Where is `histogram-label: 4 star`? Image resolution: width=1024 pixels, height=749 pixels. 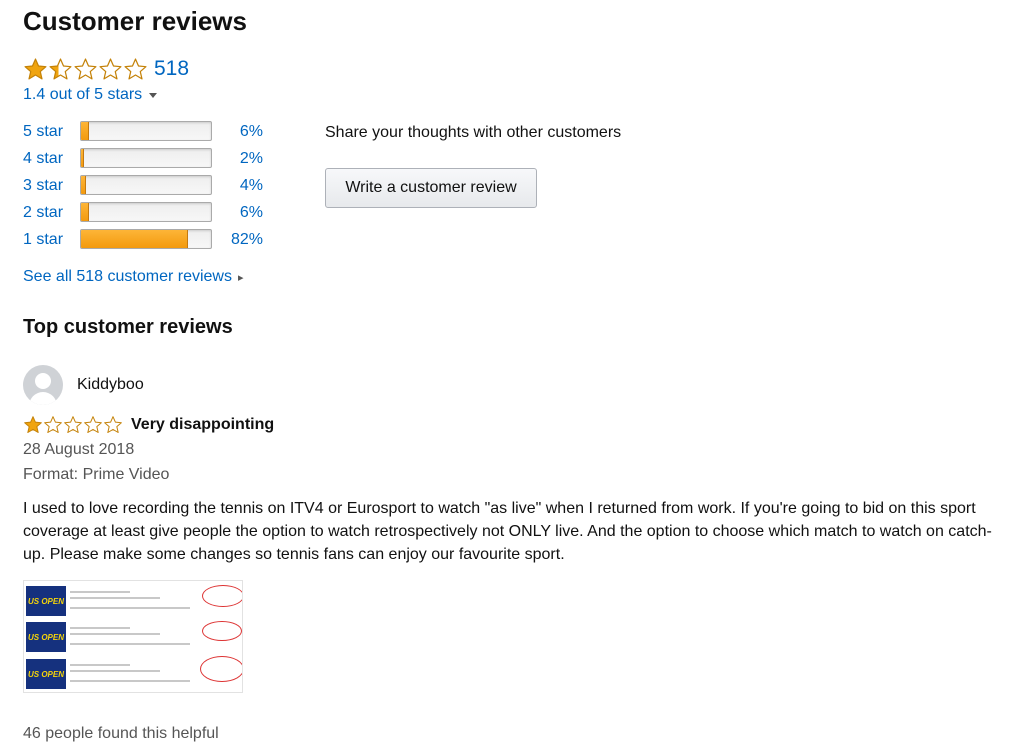
histogram-label: 4 star is located at coordinates (43, 159).